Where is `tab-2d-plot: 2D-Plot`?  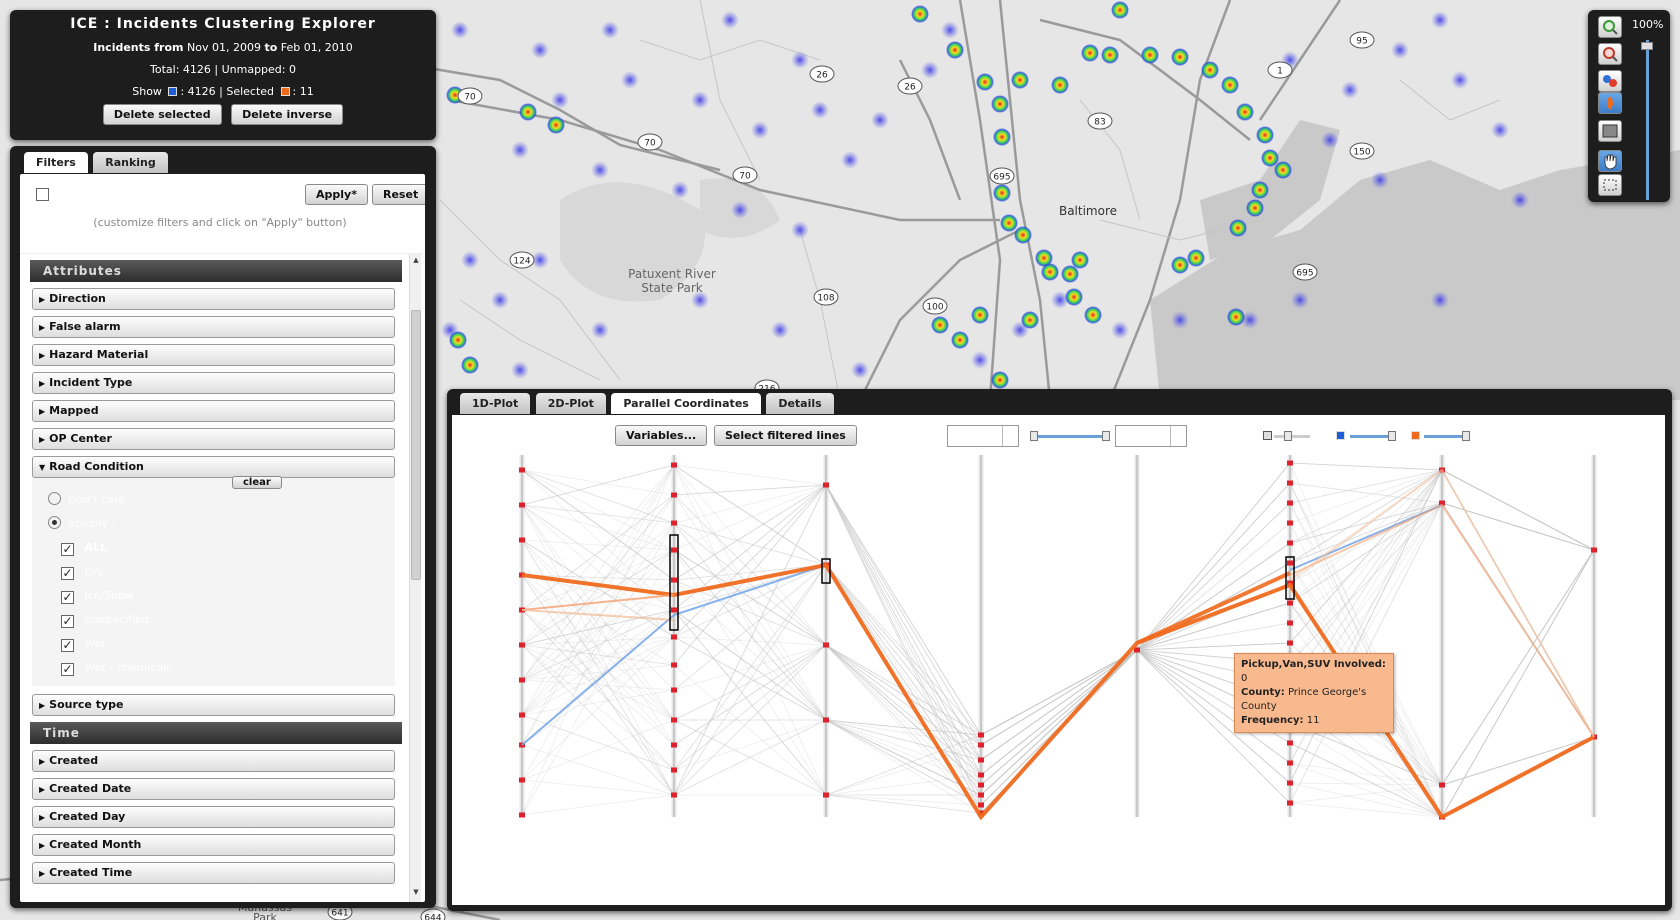 tab-2d-plot: 2D-Plot is located at coordinates (570, 403).